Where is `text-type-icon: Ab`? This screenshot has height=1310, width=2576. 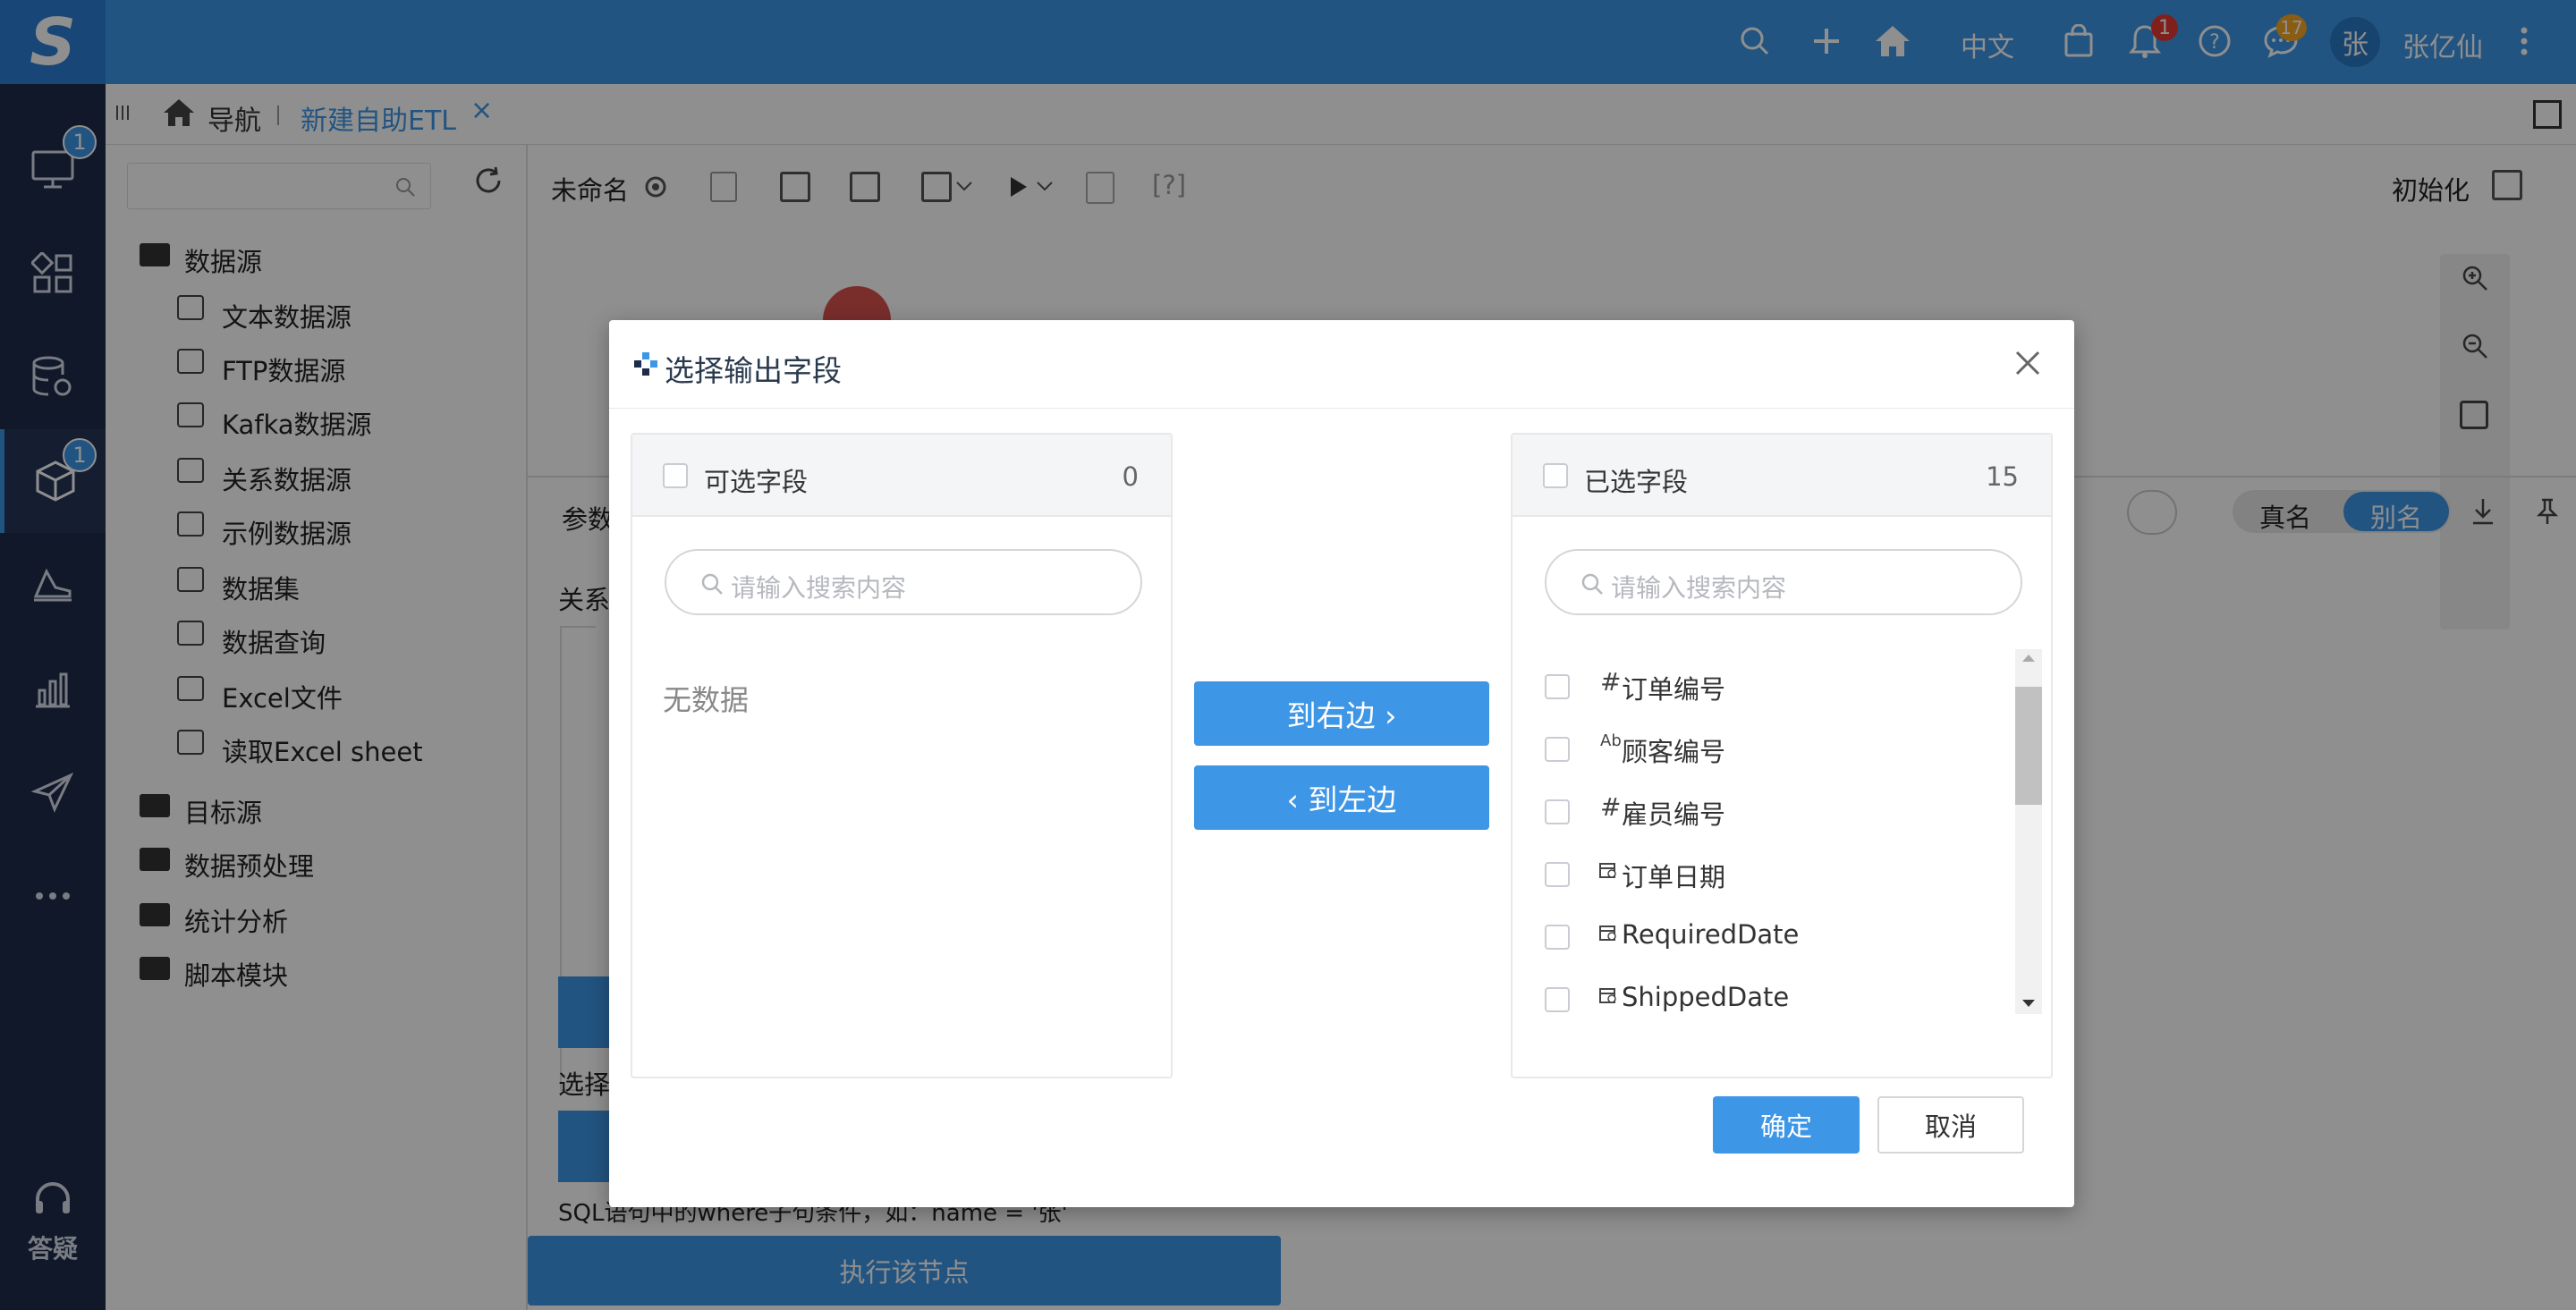 text-type-icon: Ab is located at coordinates (1611, 740).